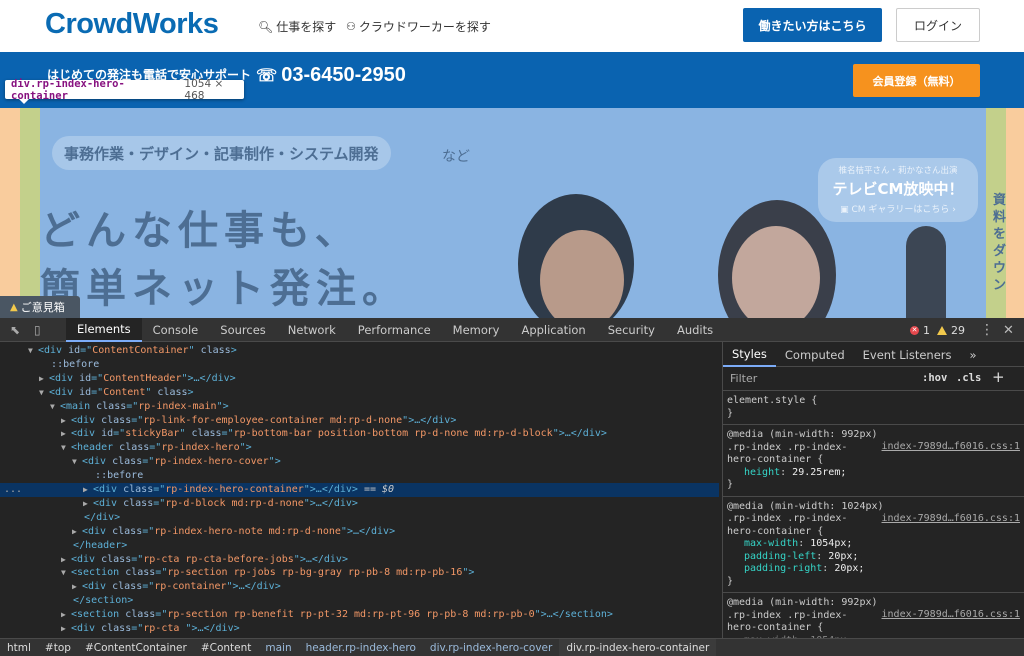  Describe the element at coordinates (553, 330) in the screenshot. I see `tab-application: Application` at that location.